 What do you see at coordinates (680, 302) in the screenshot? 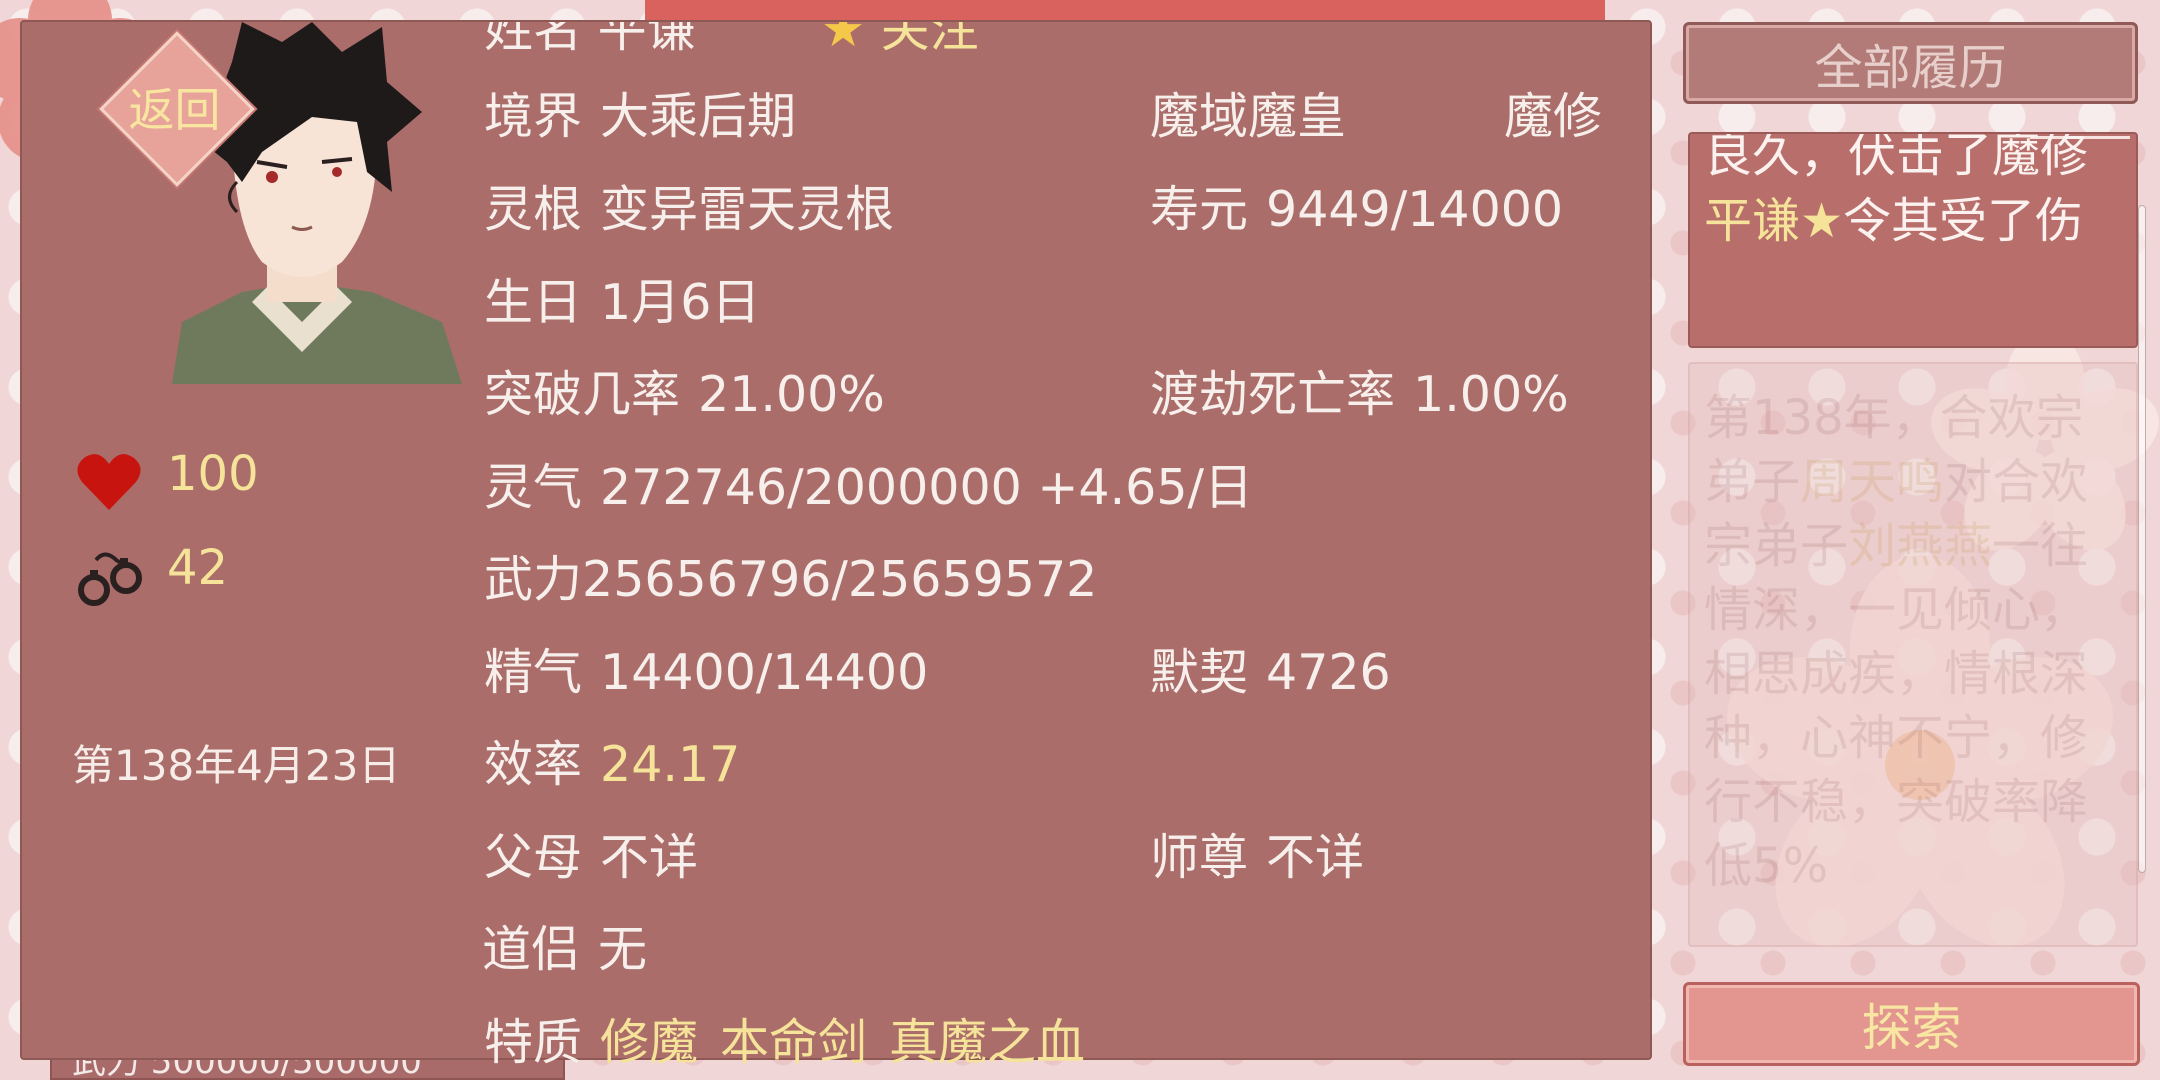
I see `birthday-value: 1月6日` at bounding box center [680, 302].